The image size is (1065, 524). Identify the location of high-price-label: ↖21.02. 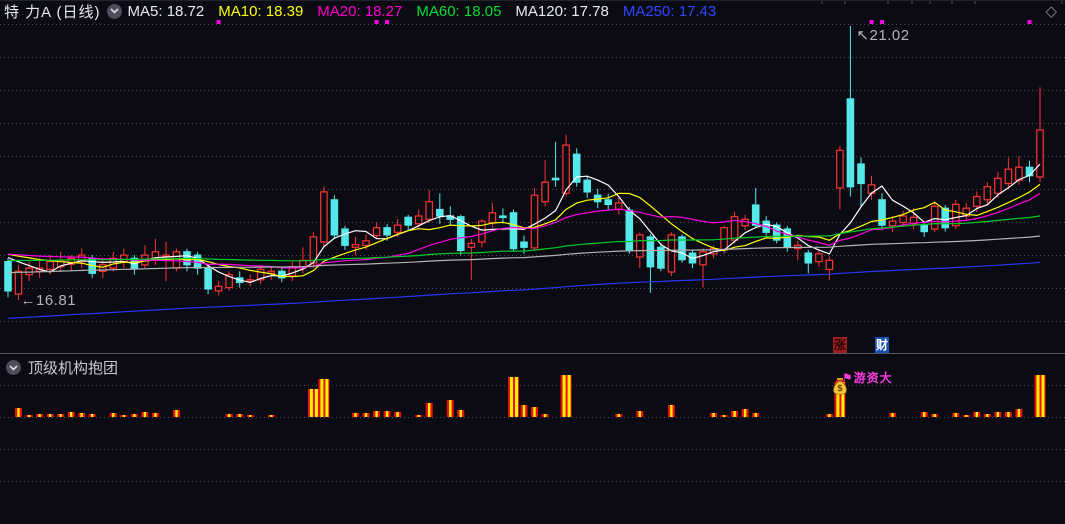
(883, 35).